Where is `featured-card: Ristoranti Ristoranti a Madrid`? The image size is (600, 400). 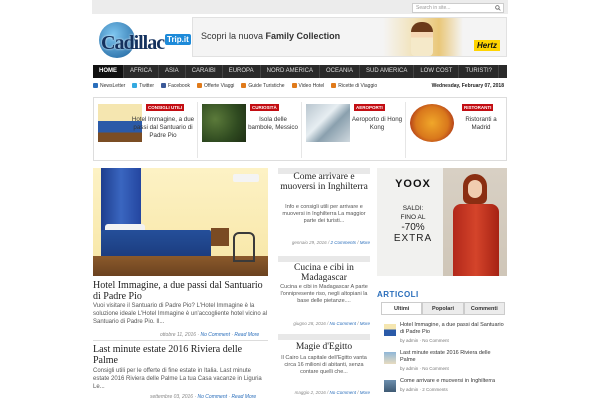 featured-card: Ristoranti Ristoranti a Madrid is located at coordinates (457, 130).